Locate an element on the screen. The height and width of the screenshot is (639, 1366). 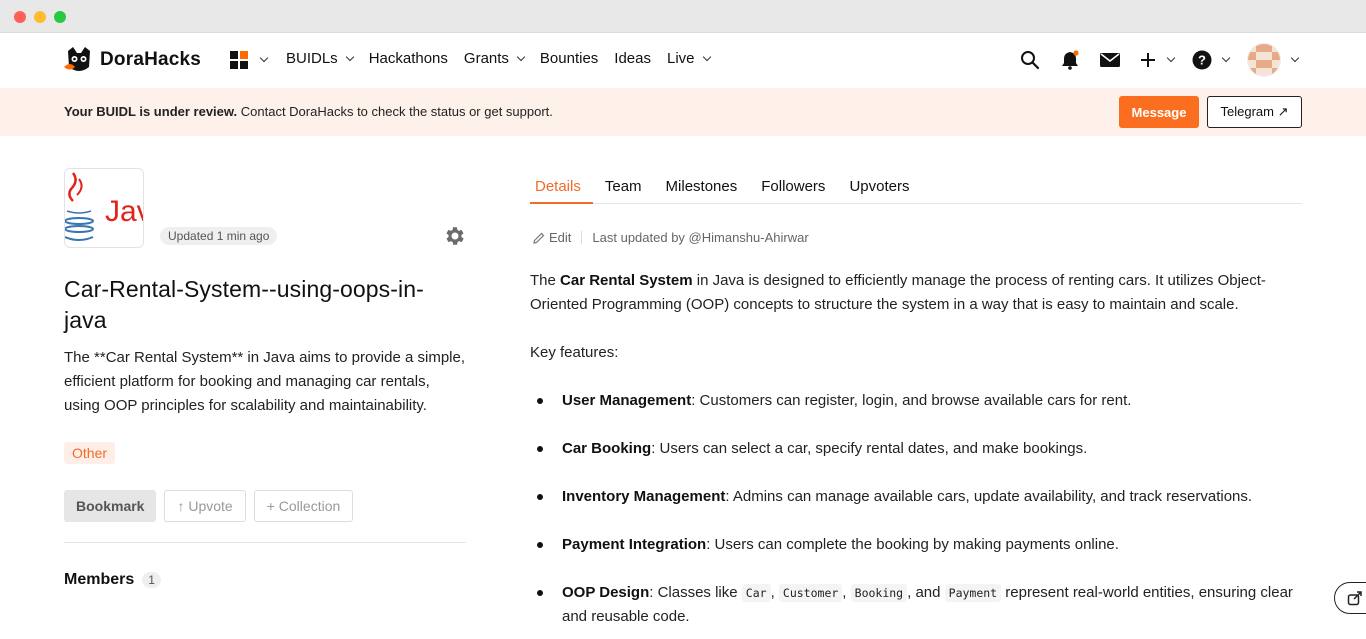
nav-item-label: Grants is located at coordinates (486, 58).